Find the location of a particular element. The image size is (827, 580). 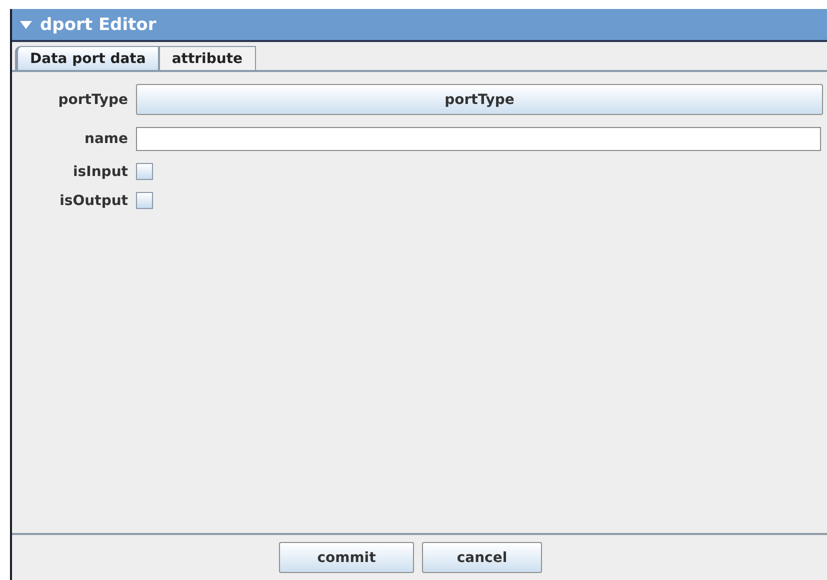

field-label: isOutput is located at coordinates (93, 200).